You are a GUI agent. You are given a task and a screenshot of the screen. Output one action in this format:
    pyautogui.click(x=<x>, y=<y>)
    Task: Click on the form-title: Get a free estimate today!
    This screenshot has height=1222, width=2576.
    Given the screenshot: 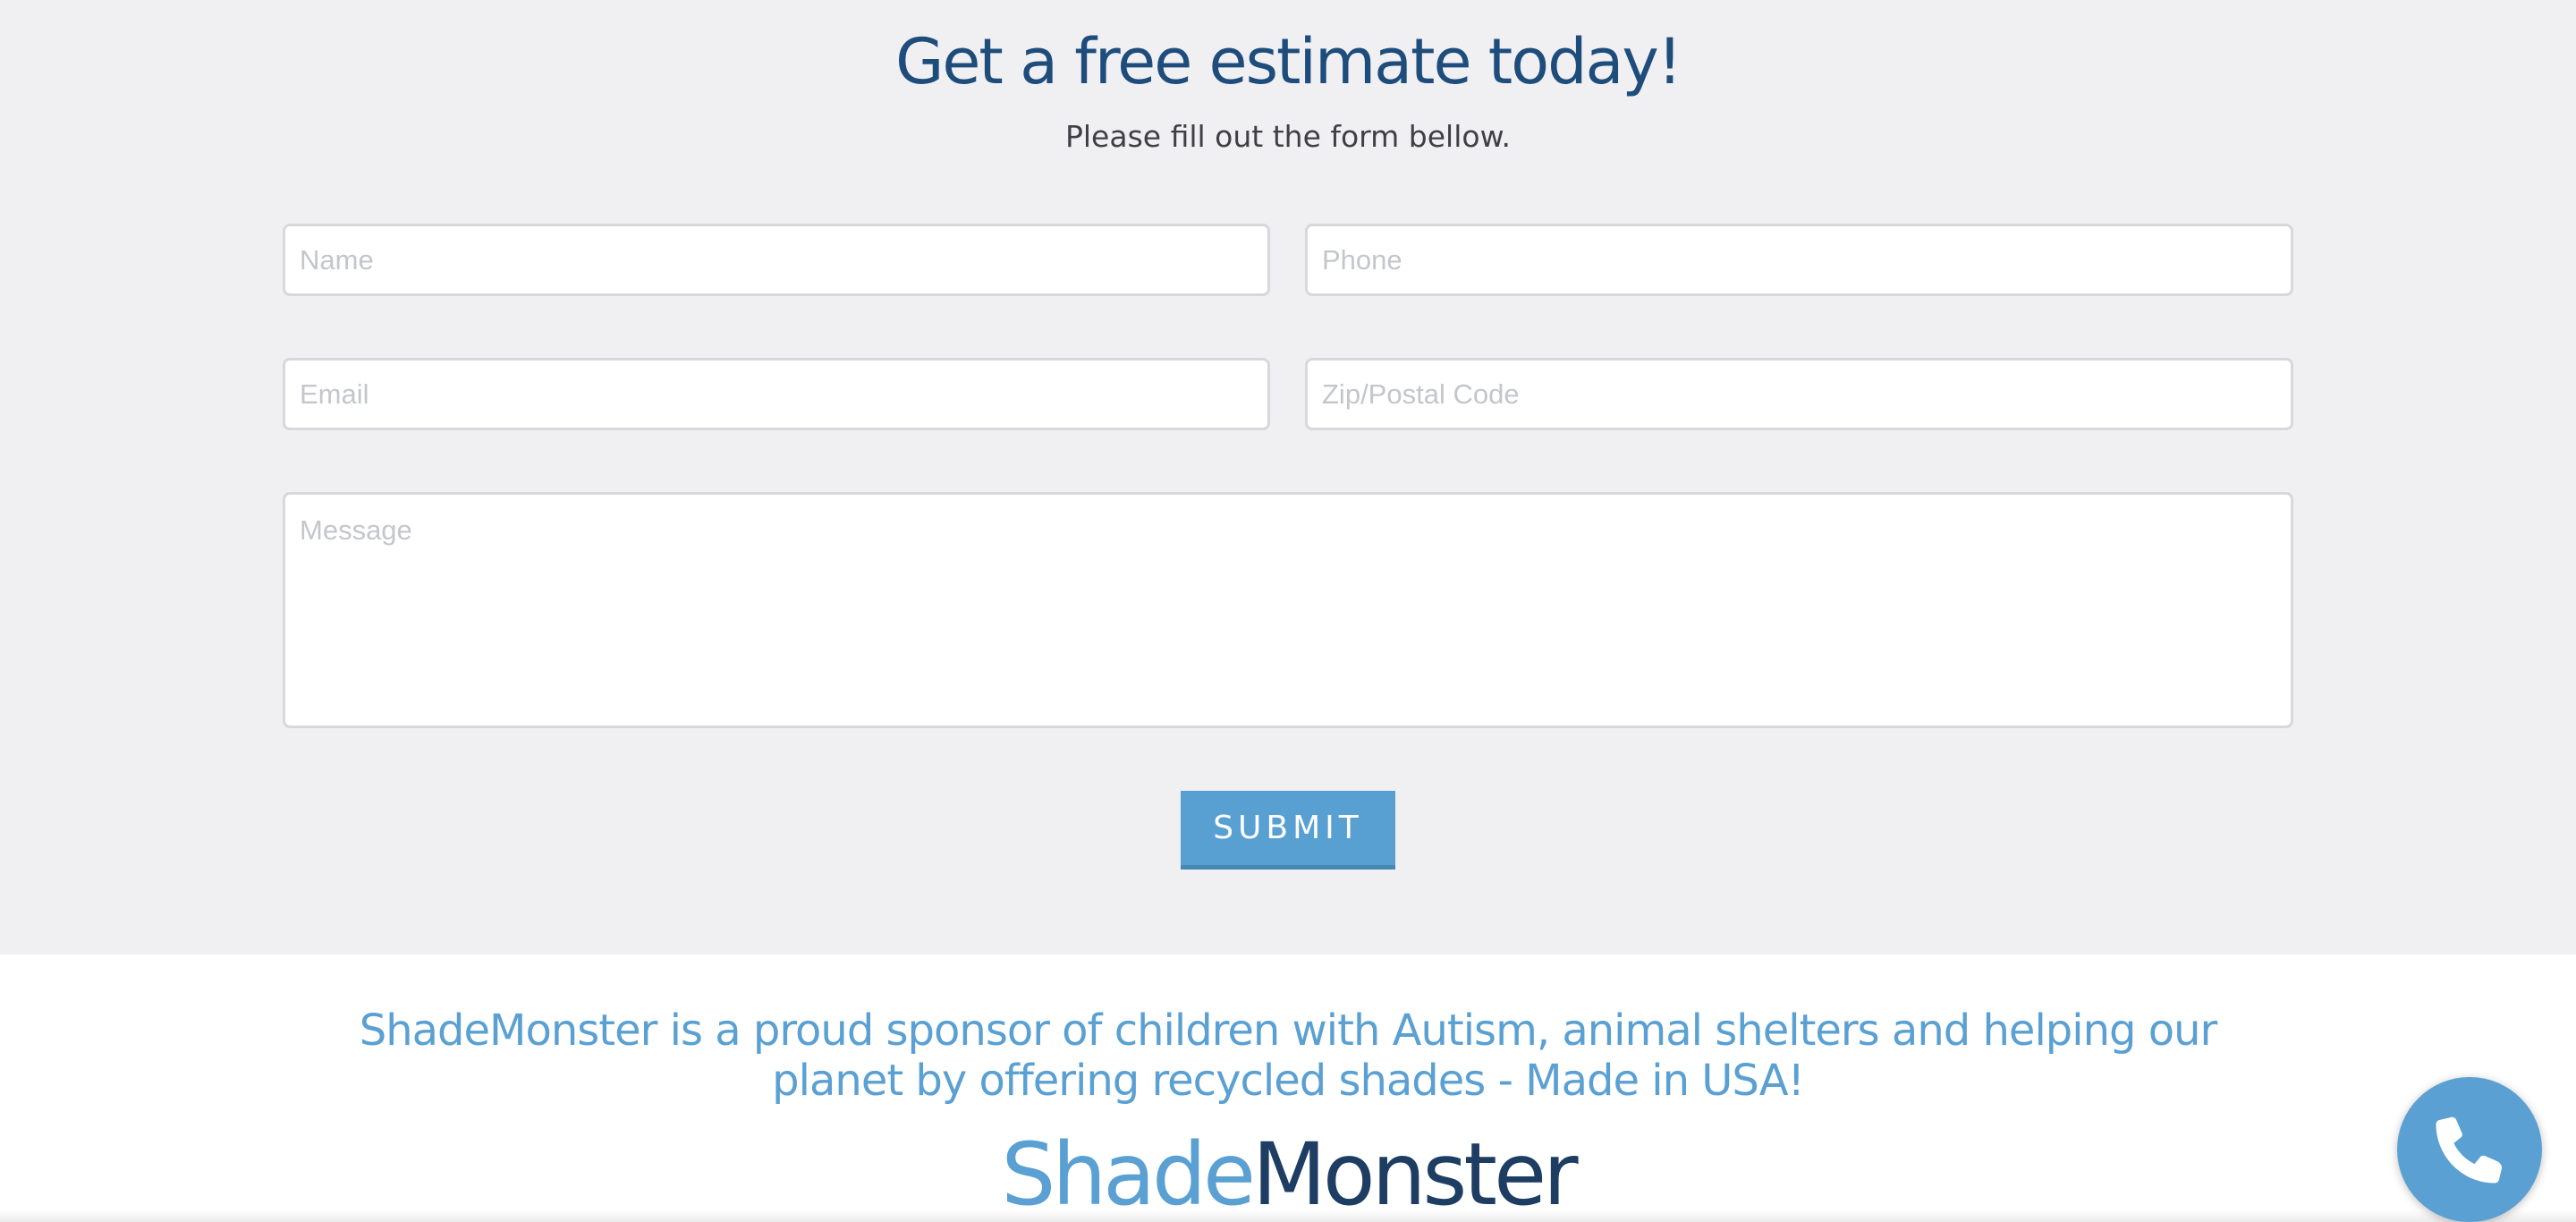 What is the action you would take?
    pyautogui.click(x=1288, y=61)
    